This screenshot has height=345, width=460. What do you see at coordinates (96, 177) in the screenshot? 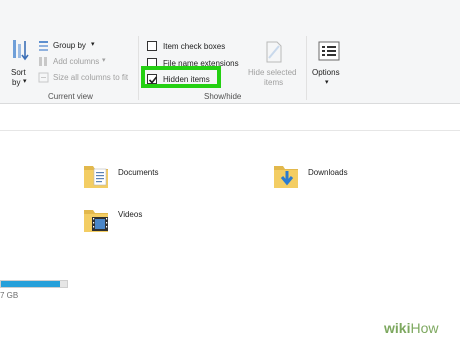
I see `documents-folder-icon` at bounding box center [96, 177].